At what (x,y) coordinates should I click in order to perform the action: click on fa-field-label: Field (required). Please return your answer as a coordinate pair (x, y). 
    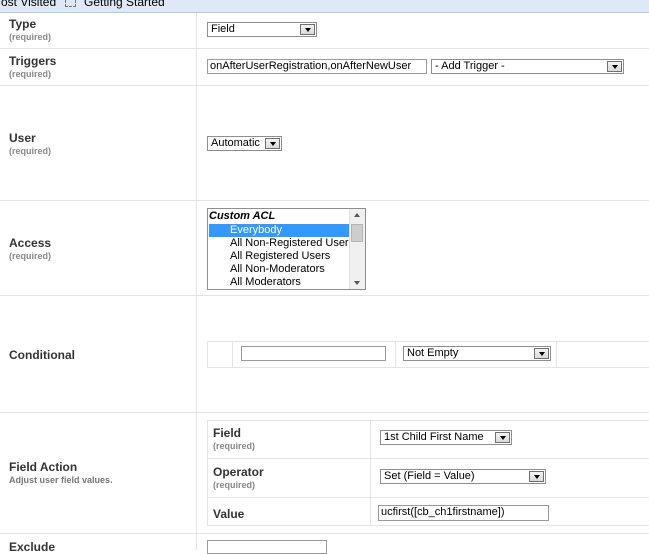
    Looking at the image, I should click on (234, 438).